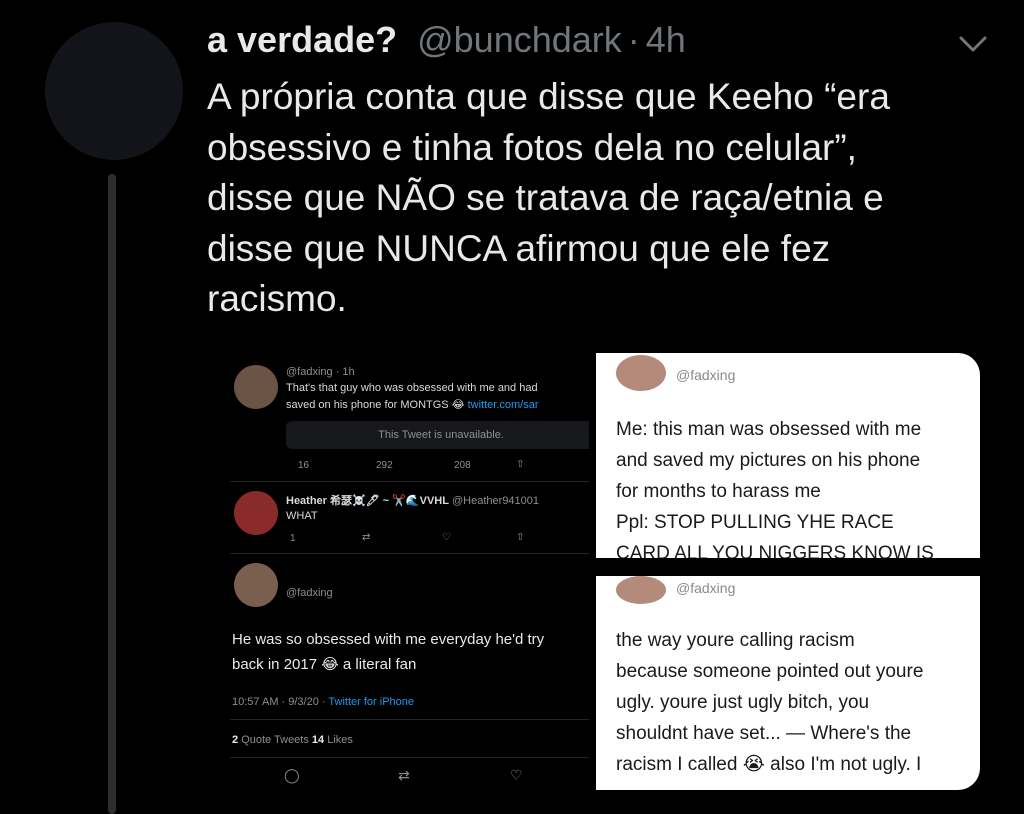  What do you see at coordinates (324, 664) in the screenshot?
I see `tweet-text-line: back in 2017 😂 a literal fan` at bounding box center [324, 664].